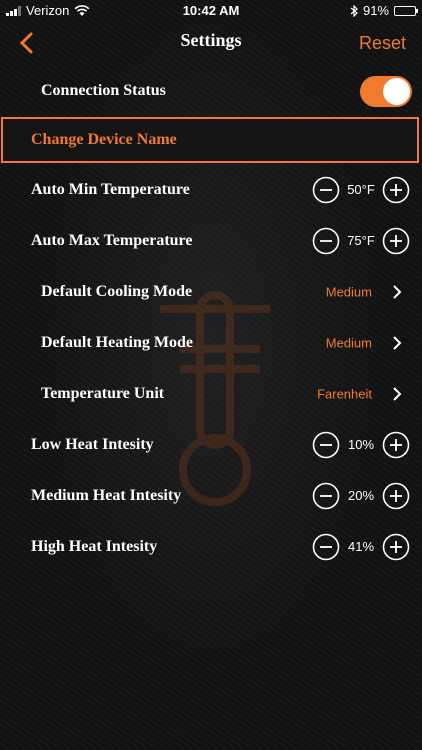 The image size is (422, 750). What do you see at coordinates (117, 291) in the screenshot?
I see `default-cooling-mode-label: Default Cooling Mode` at bounding box center [117, 291].